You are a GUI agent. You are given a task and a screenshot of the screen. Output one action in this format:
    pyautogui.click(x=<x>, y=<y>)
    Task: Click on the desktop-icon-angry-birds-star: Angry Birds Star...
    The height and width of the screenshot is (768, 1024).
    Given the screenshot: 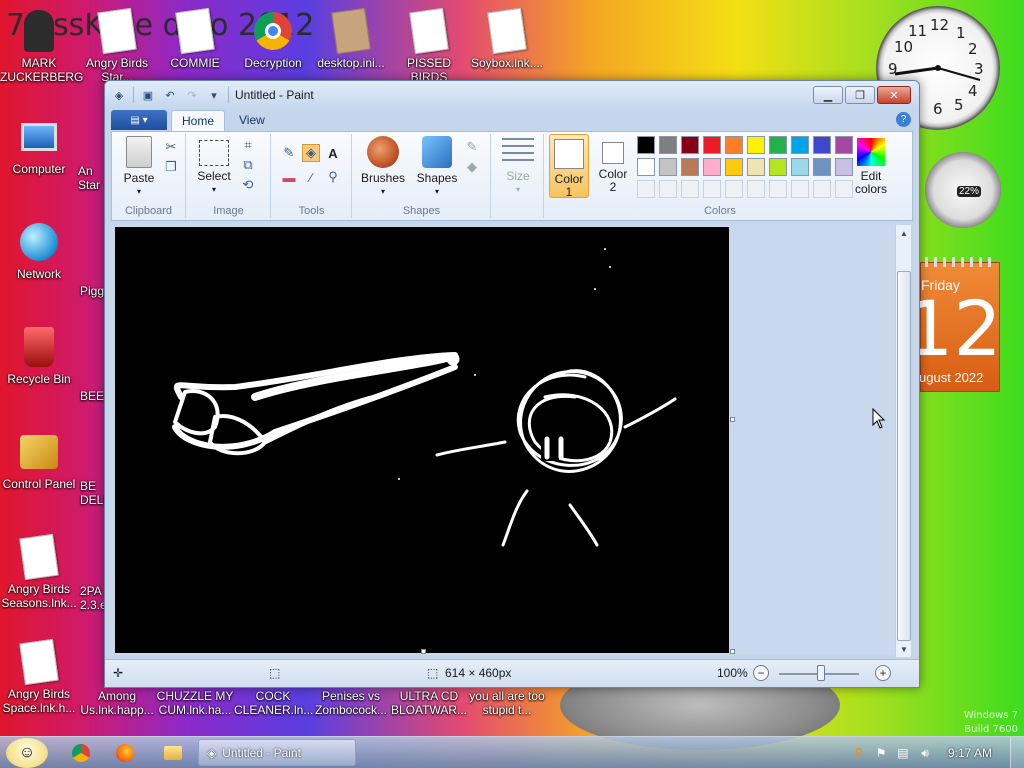 What is the action you would take?
    pyautogui.click(x=117, y=45)
    